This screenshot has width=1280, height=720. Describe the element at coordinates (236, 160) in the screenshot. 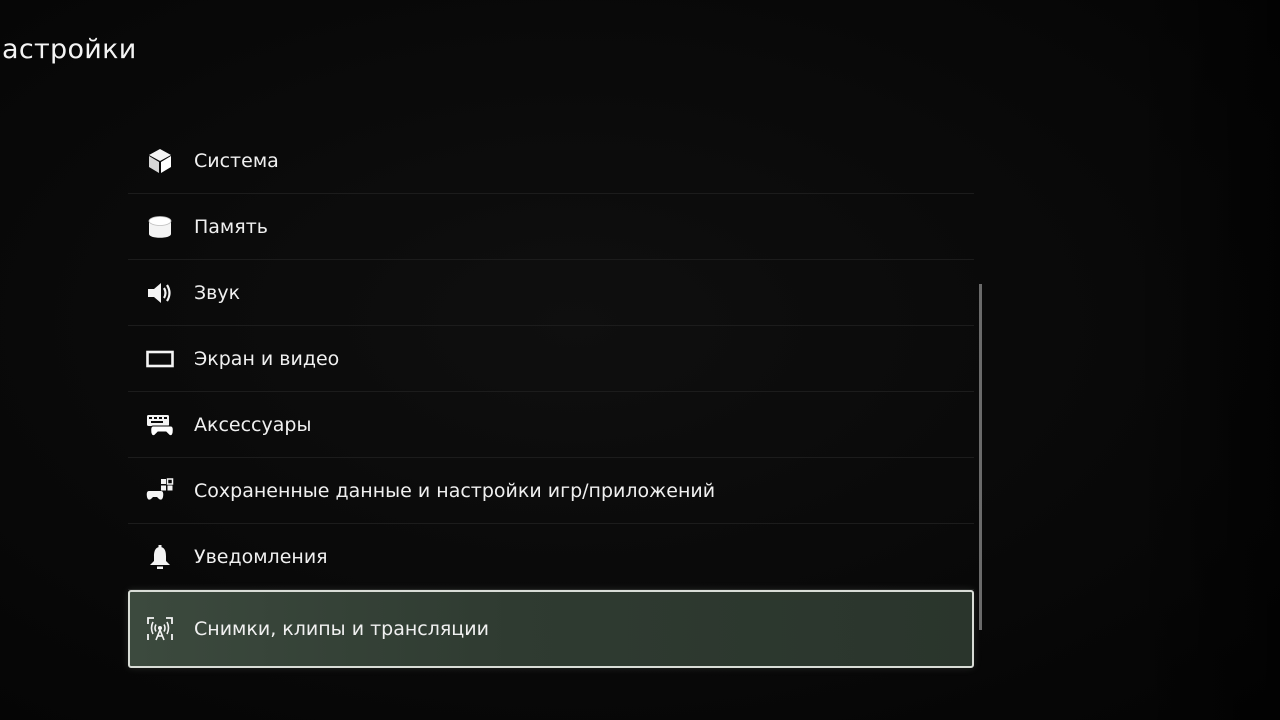

I see `menu-item-label: Система` at that location.